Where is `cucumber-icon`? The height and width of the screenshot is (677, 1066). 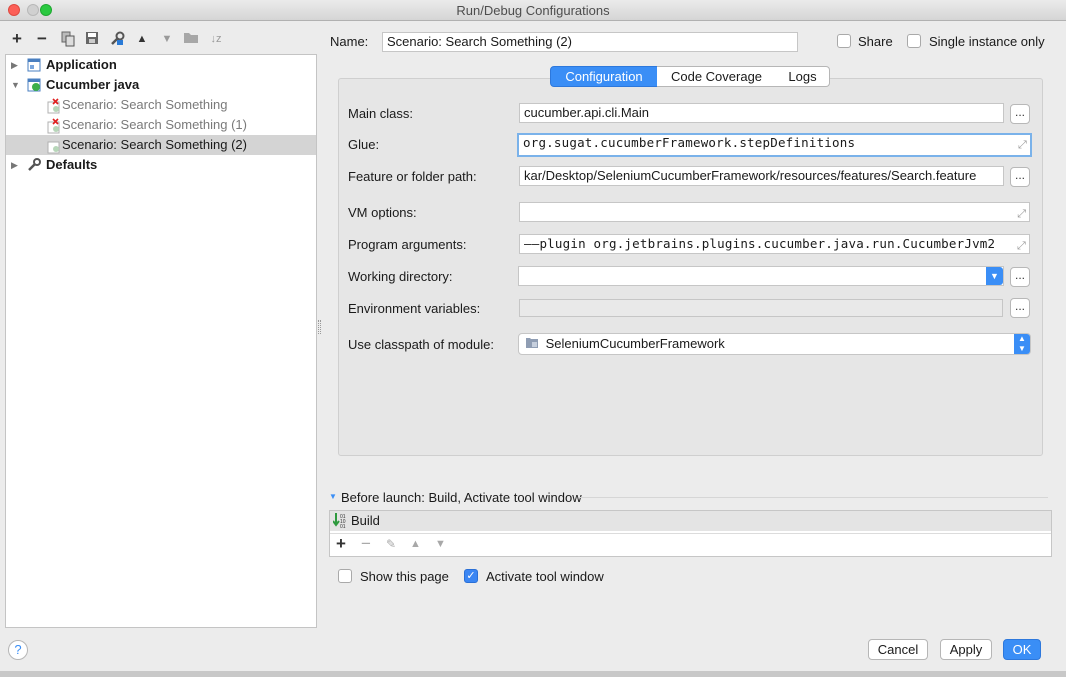
cucumber-icon is located at coordinates (34, 85).